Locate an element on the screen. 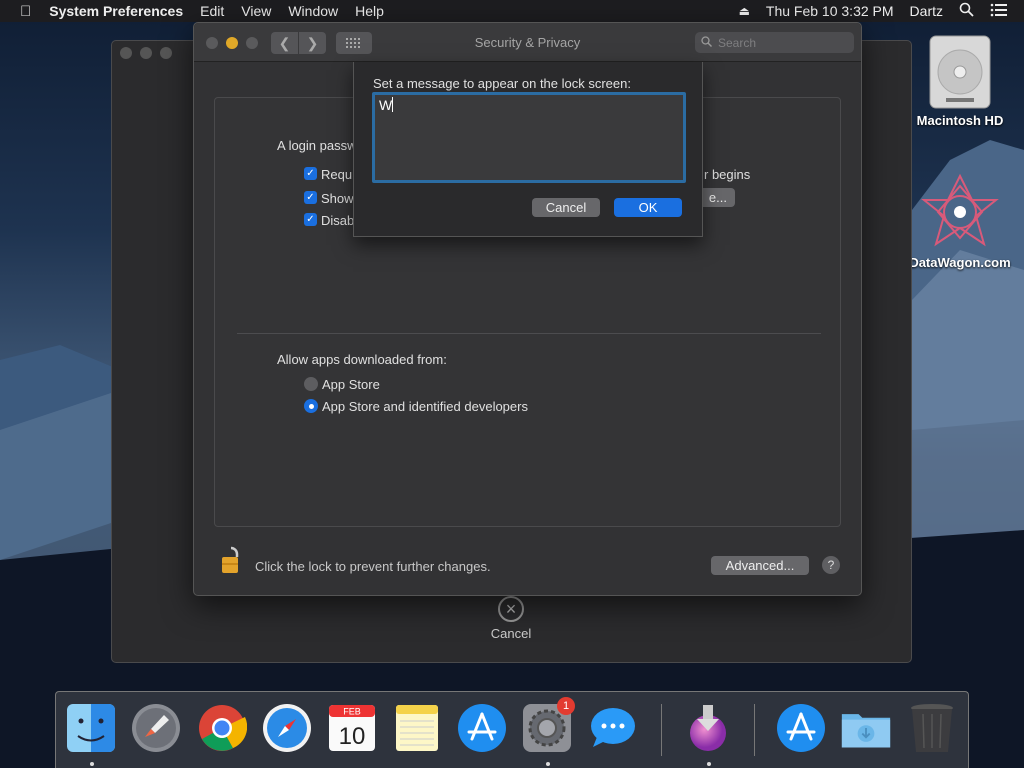 This screenshot has height=768, width=1024. search-field: Search is located at coordinates (774, 42).